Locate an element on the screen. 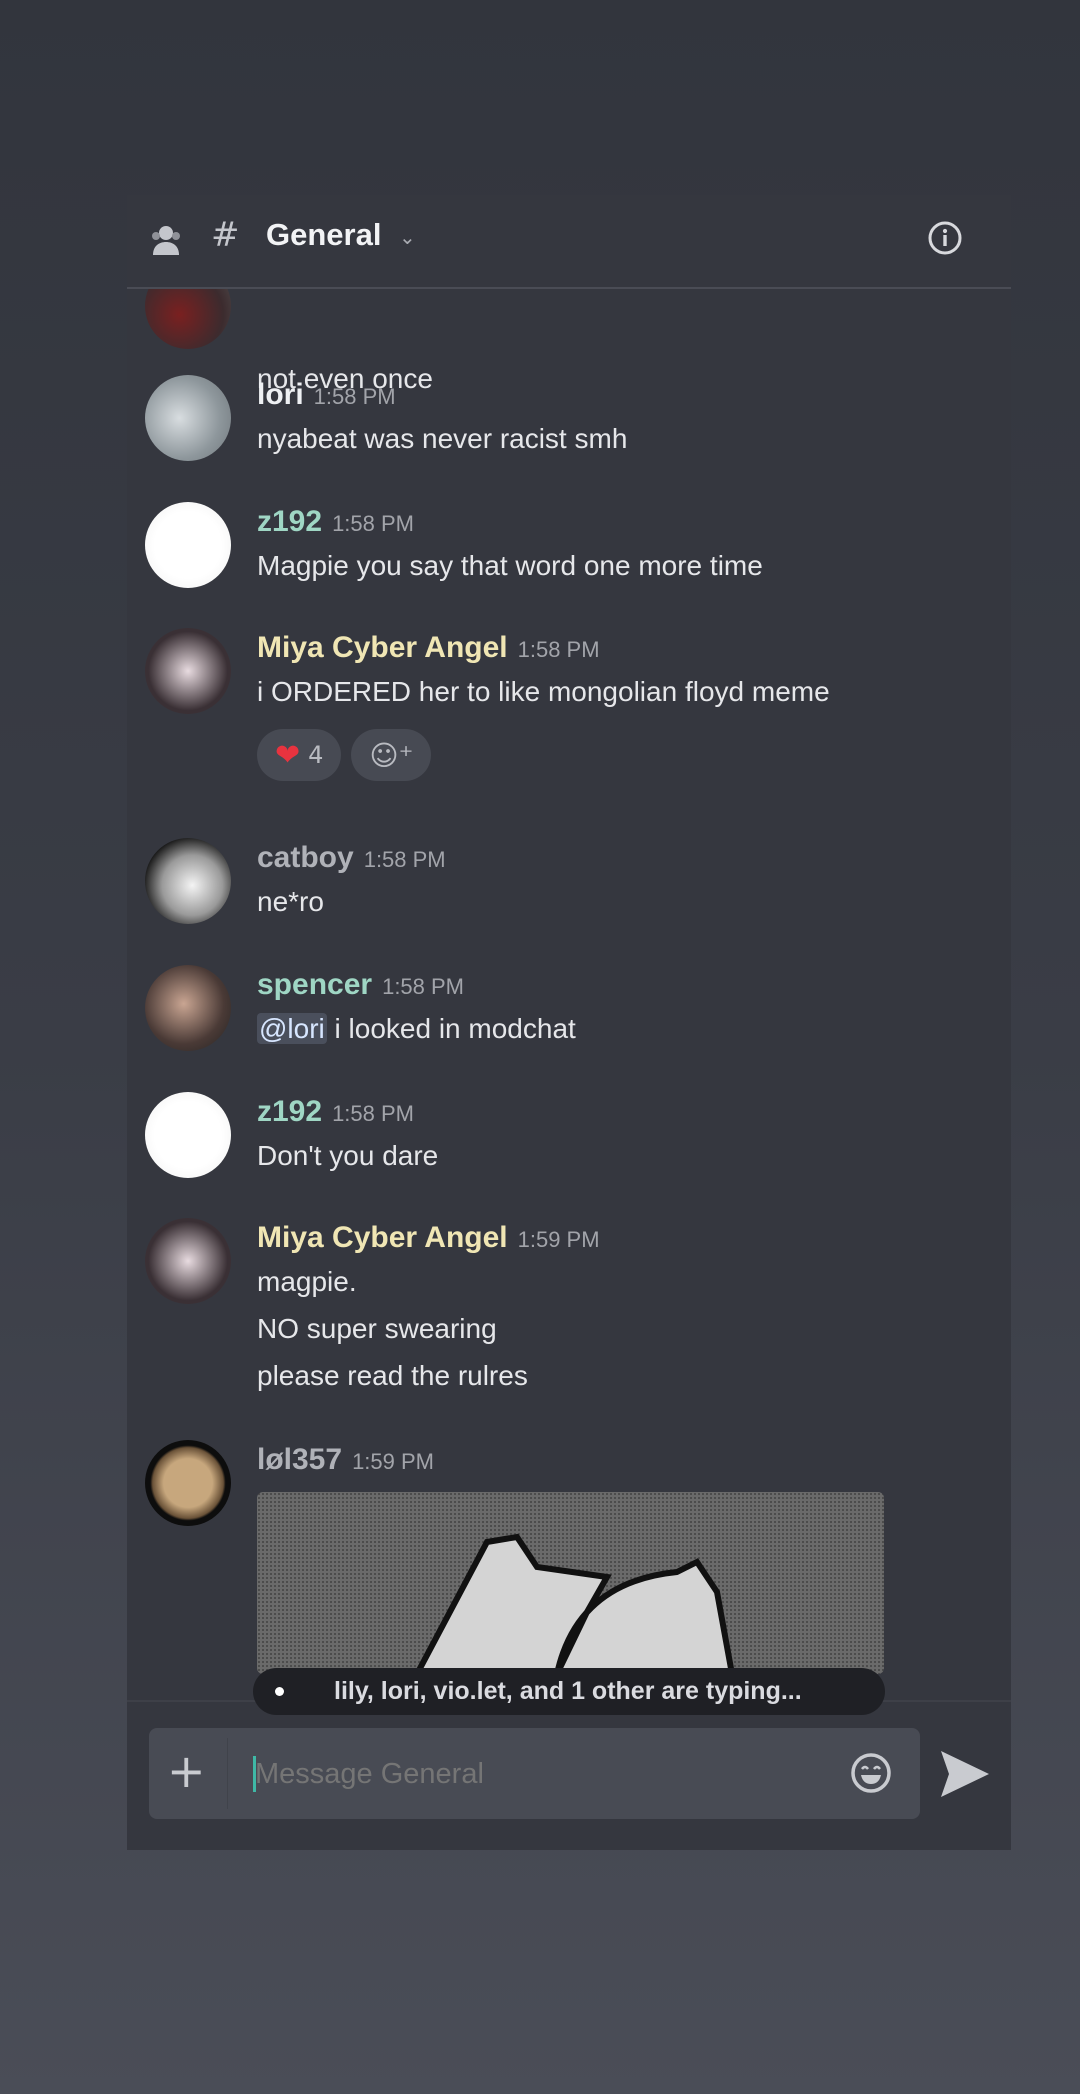 The image size is (1080, 2094). message-text: nyabeat was never racist smh is located at coordinates (627, 438).